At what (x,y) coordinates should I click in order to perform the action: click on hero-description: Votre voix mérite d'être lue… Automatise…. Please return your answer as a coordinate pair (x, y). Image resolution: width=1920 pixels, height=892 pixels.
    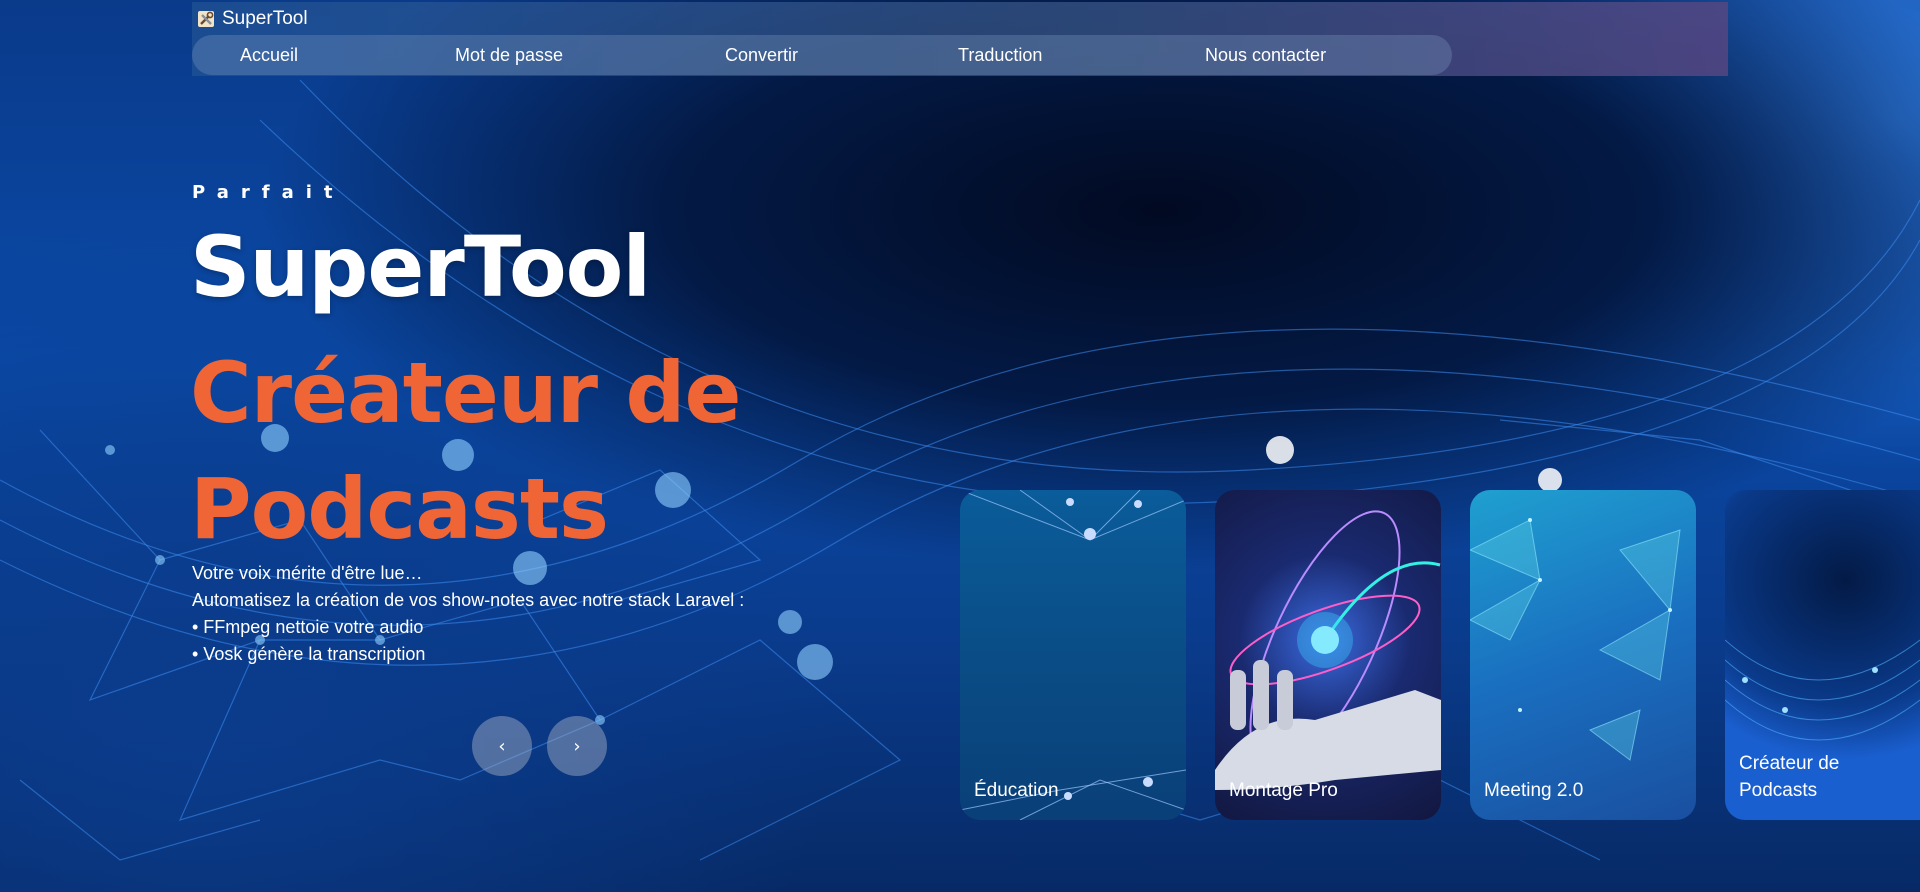
    Looking at the image, I should click on (468, 614).